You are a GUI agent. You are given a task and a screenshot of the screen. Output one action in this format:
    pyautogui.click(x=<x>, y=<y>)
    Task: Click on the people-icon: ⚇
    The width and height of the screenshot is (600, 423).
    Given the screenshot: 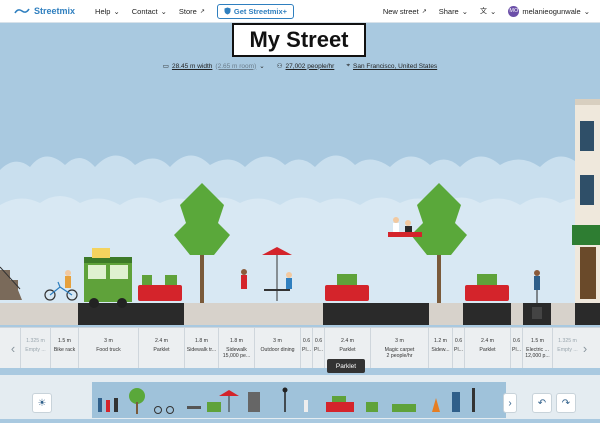 What is the action you would take?
    pyautogui.click(x=279, y=66)
    